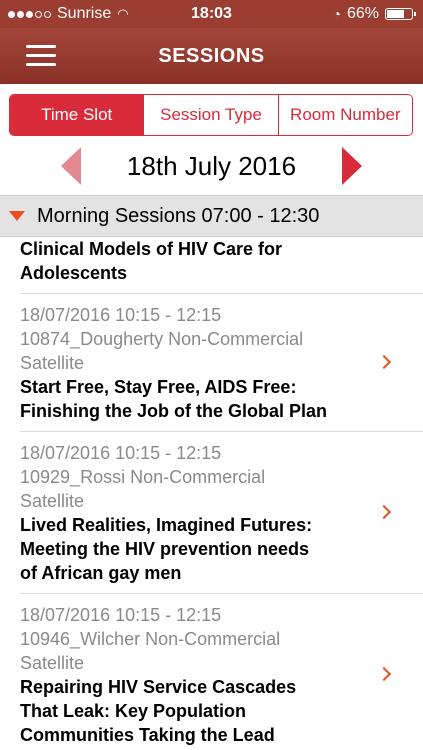 The width and height of the screenshot is (423, 750). What do you see at coordinates (133, 711) in the screenshot?
I see `session-title-line: That Leak: Key Population` at bounding box center [133, 711].